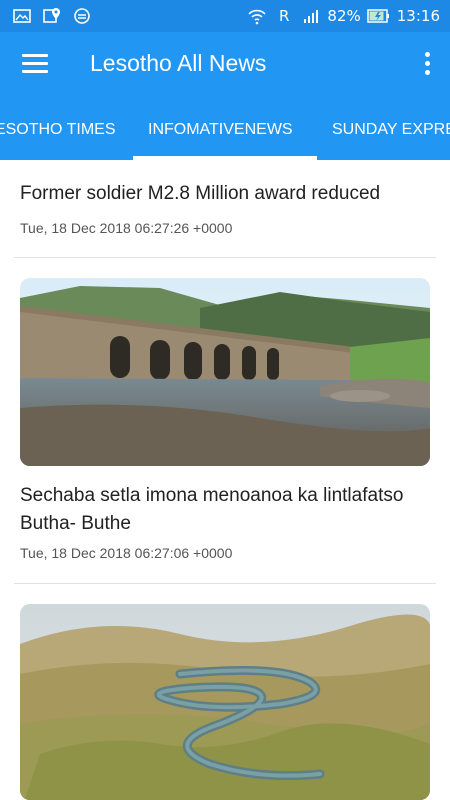  What do you see at coordinates (311, 16) in the screenshot?
I see `signal-icon` at bounding box center [311, 16].